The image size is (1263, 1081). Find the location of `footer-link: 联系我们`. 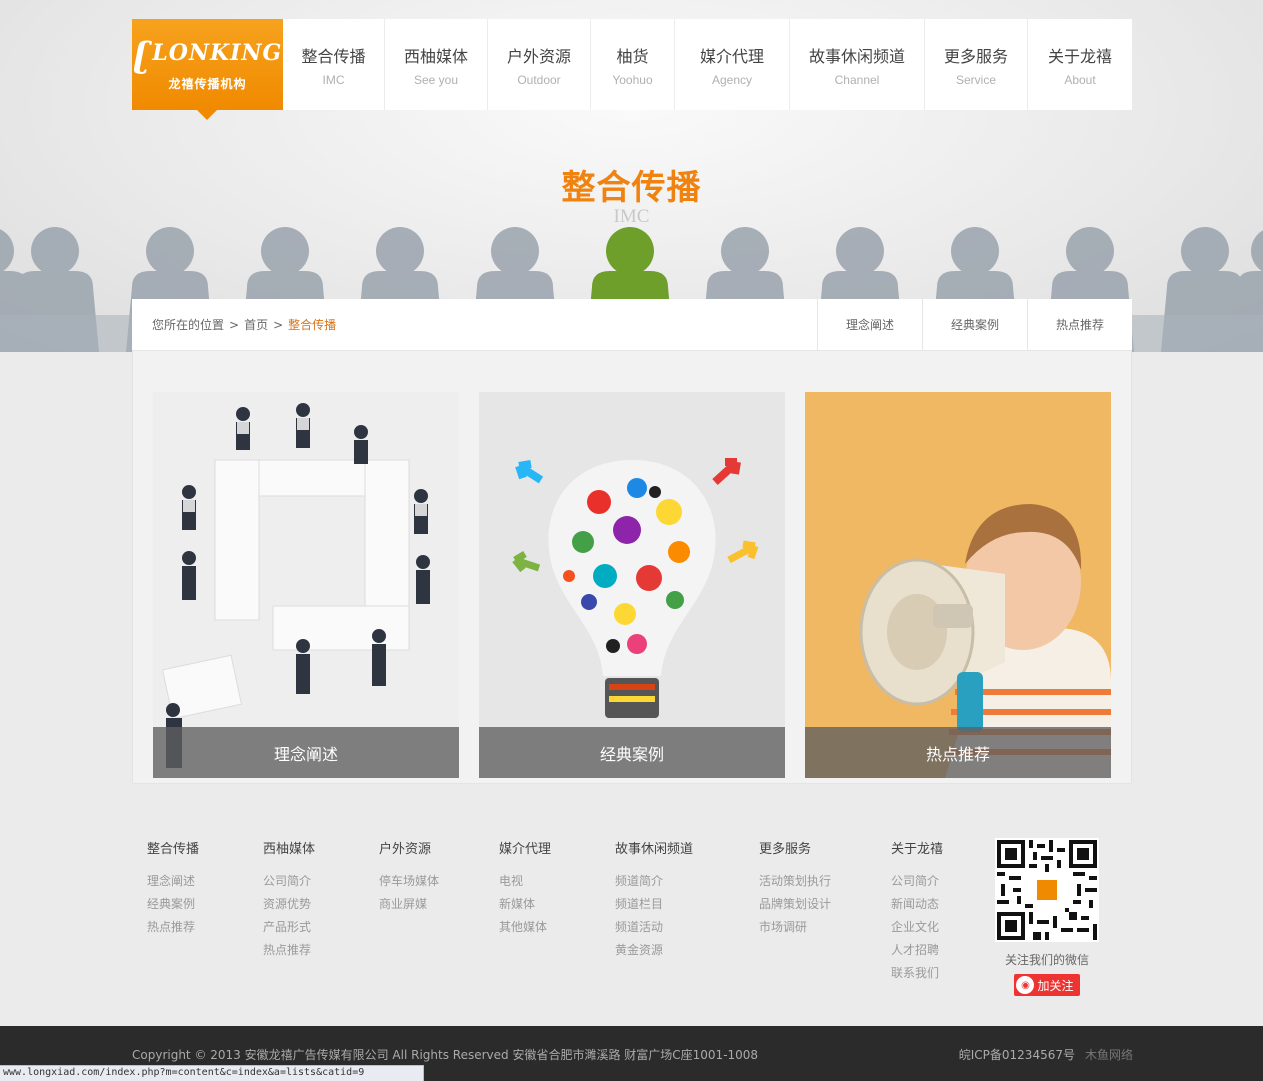

footer-link: 联系我们 is located at coordinates (917, 973).